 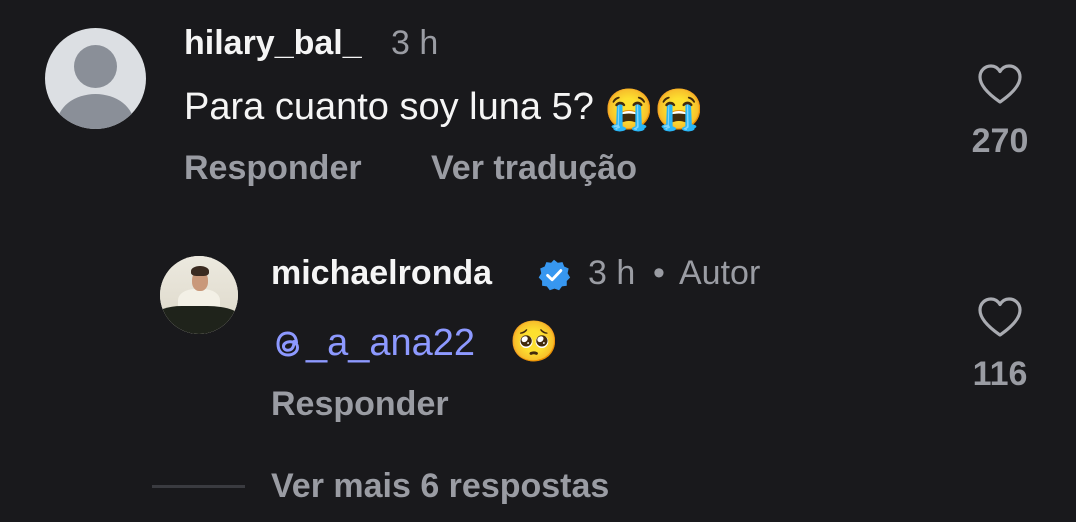 What do you see at coordinates (95, 66) in the screenshot?
I see `default-avatar-icon` at bounding box center [95, 66].